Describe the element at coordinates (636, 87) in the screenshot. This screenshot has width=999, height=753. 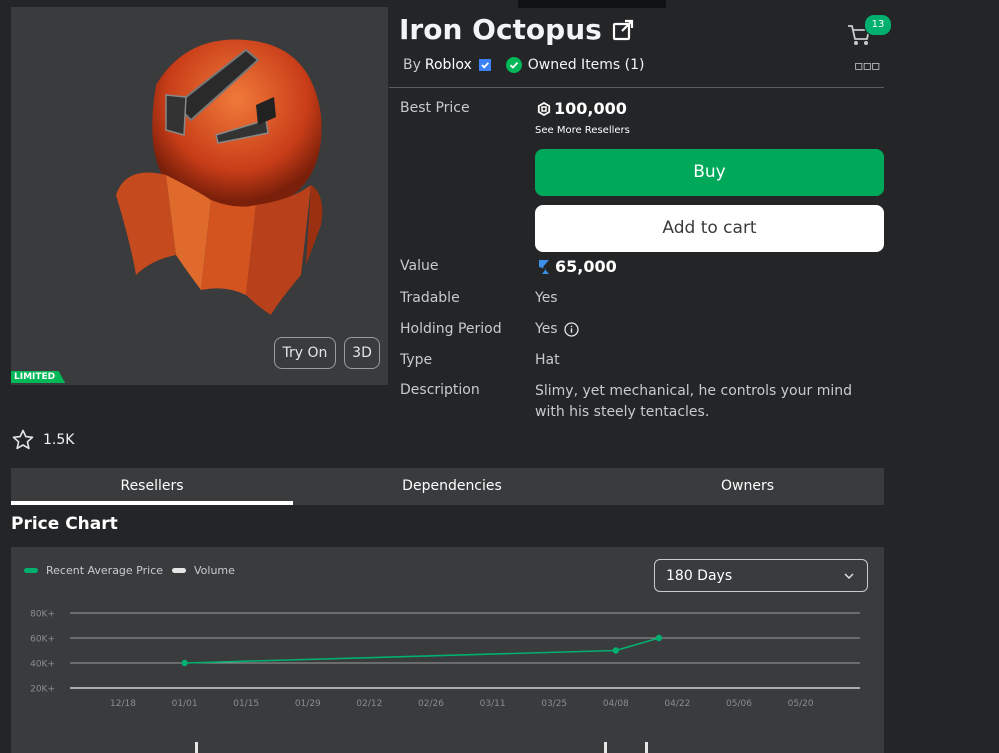
I see `divider` at that location.